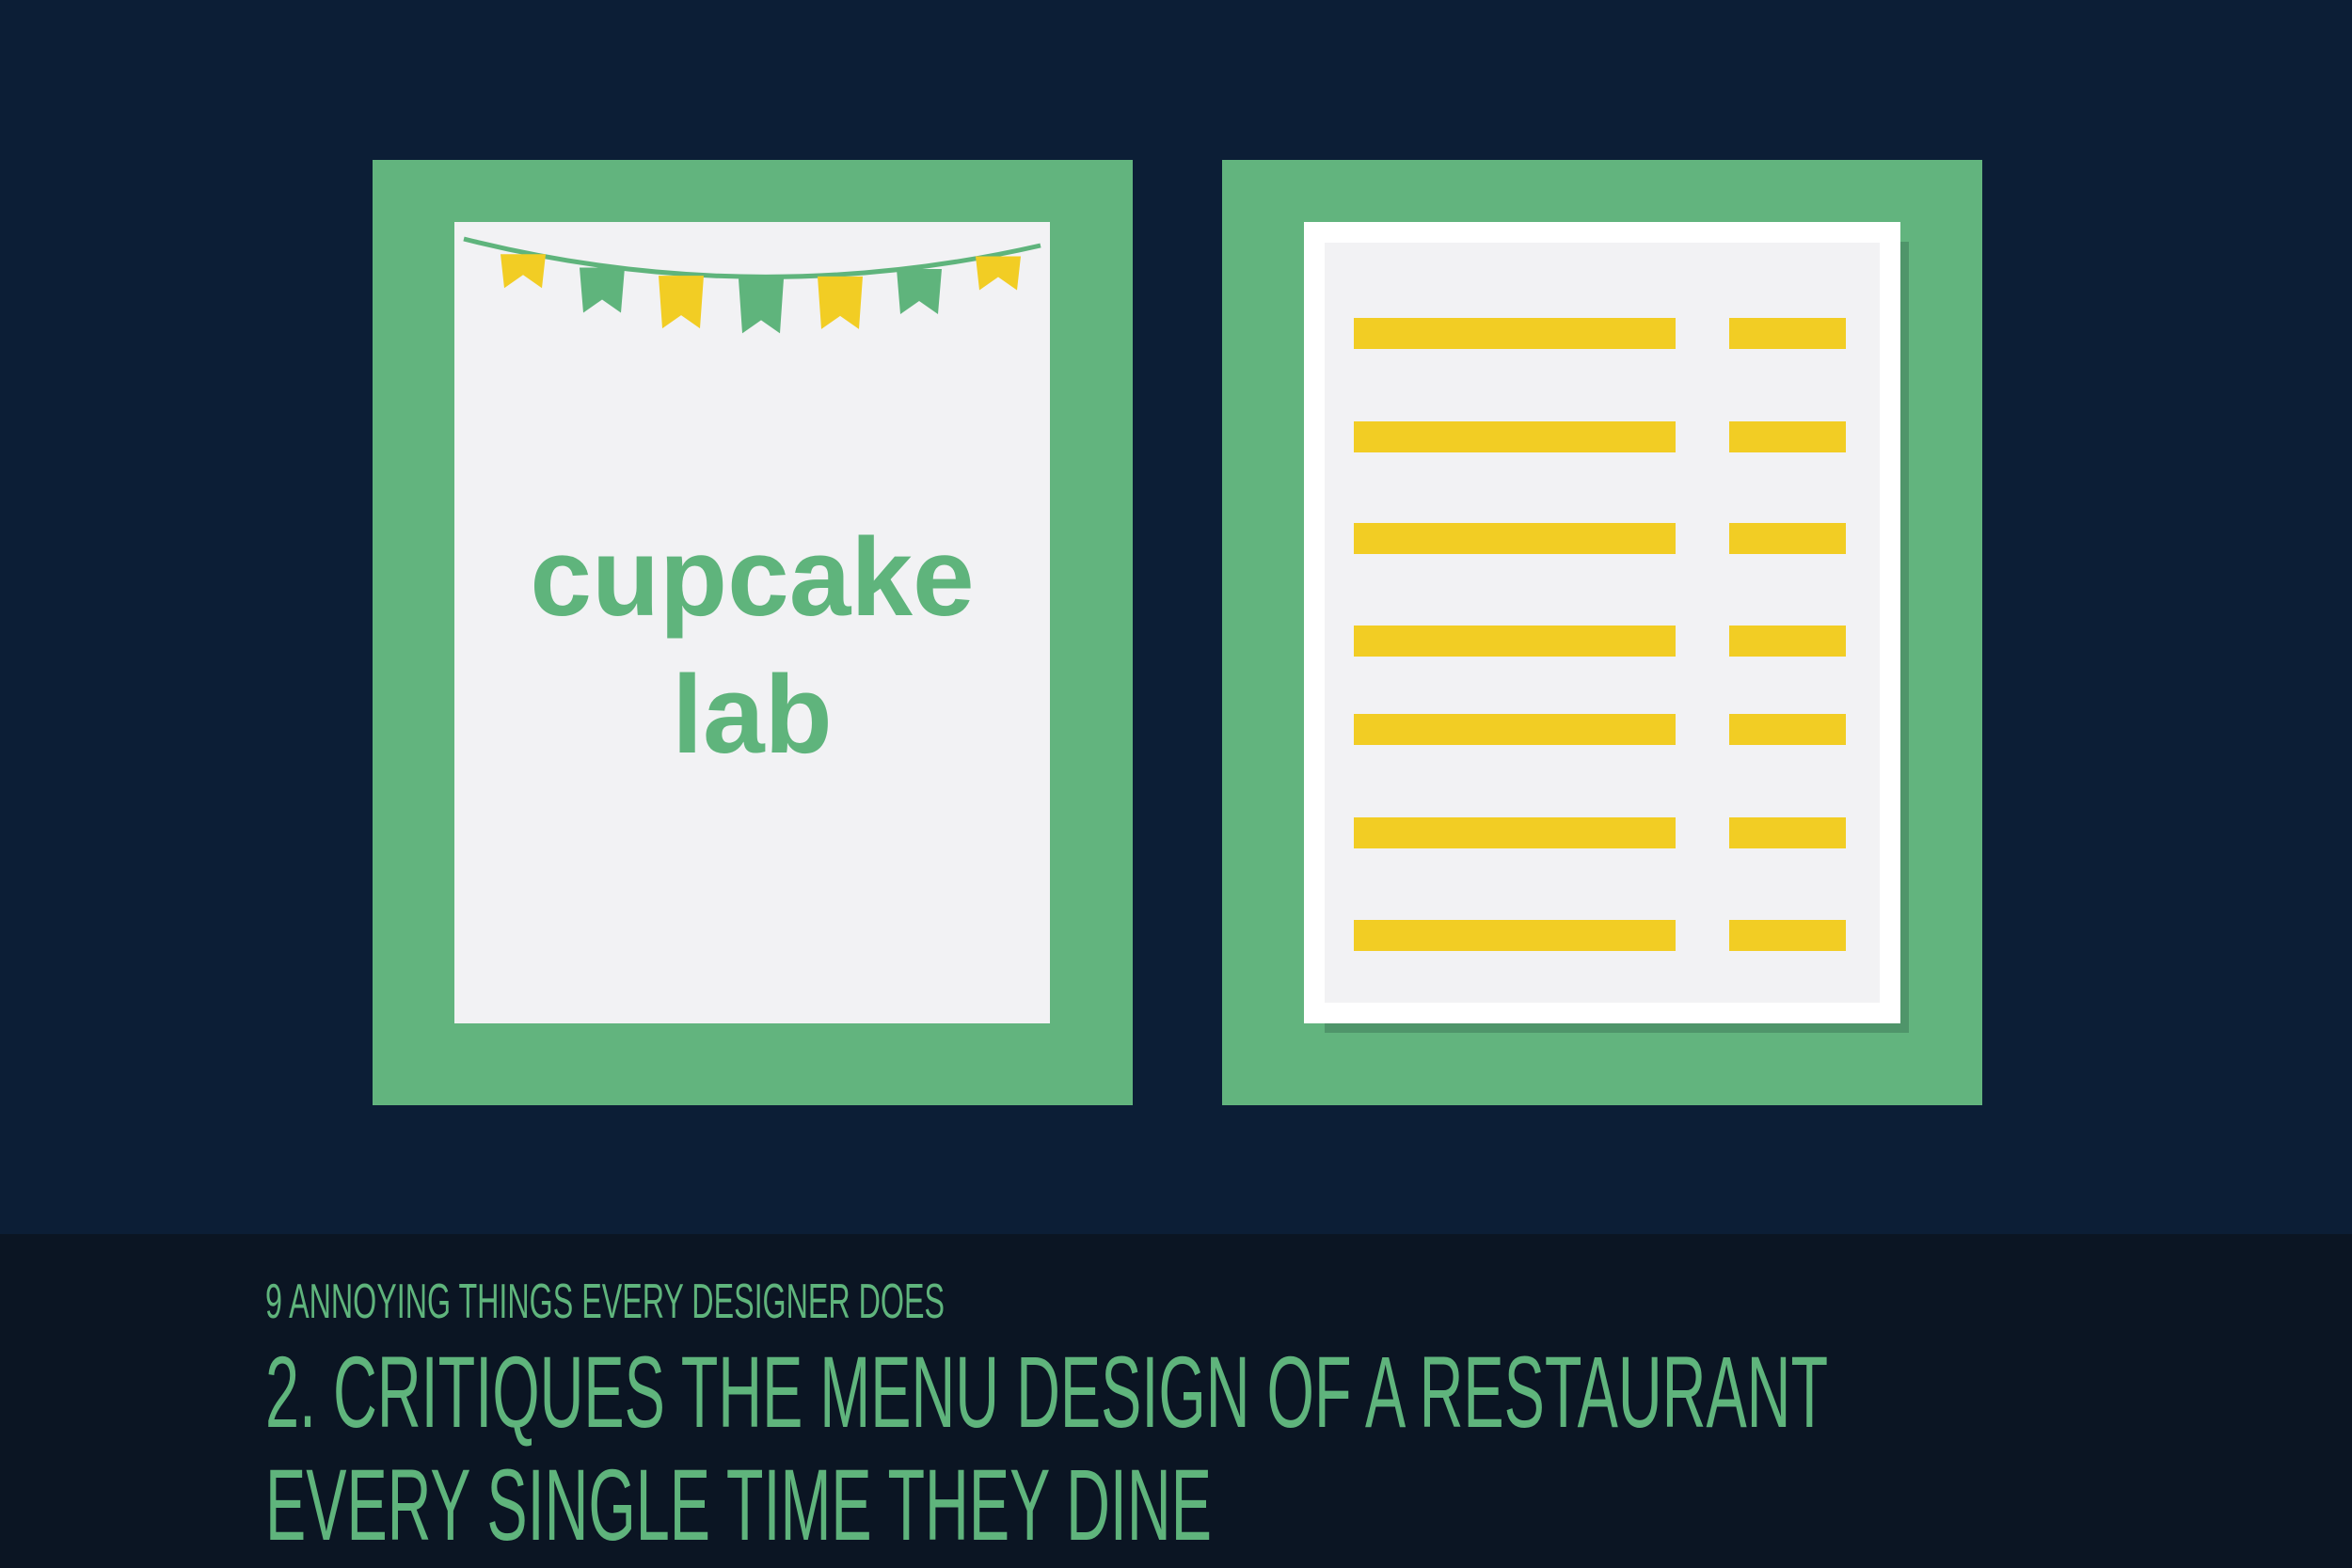 The image size is (2352, 1568). What do you see at coordinates (752, 578) in the screenshot?
I see `brand-line-cupcake: cupcake` at bounding box center [752, 578].